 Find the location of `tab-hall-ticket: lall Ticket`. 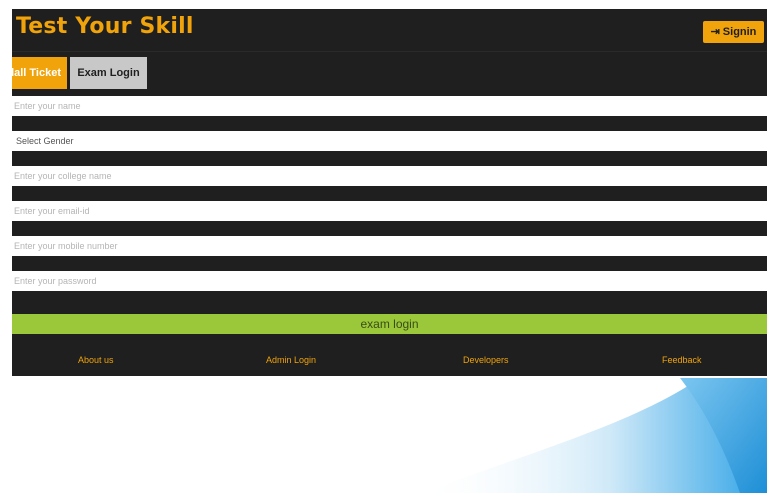

tab-hall-ticket: lall Ticket is located at coordinates (39, 73).